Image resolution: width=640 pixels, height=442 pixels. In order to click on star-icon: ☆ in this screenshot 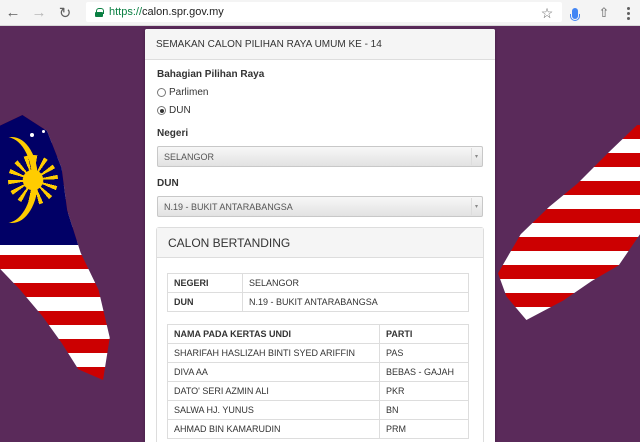, I will do `click(547, 13)`.